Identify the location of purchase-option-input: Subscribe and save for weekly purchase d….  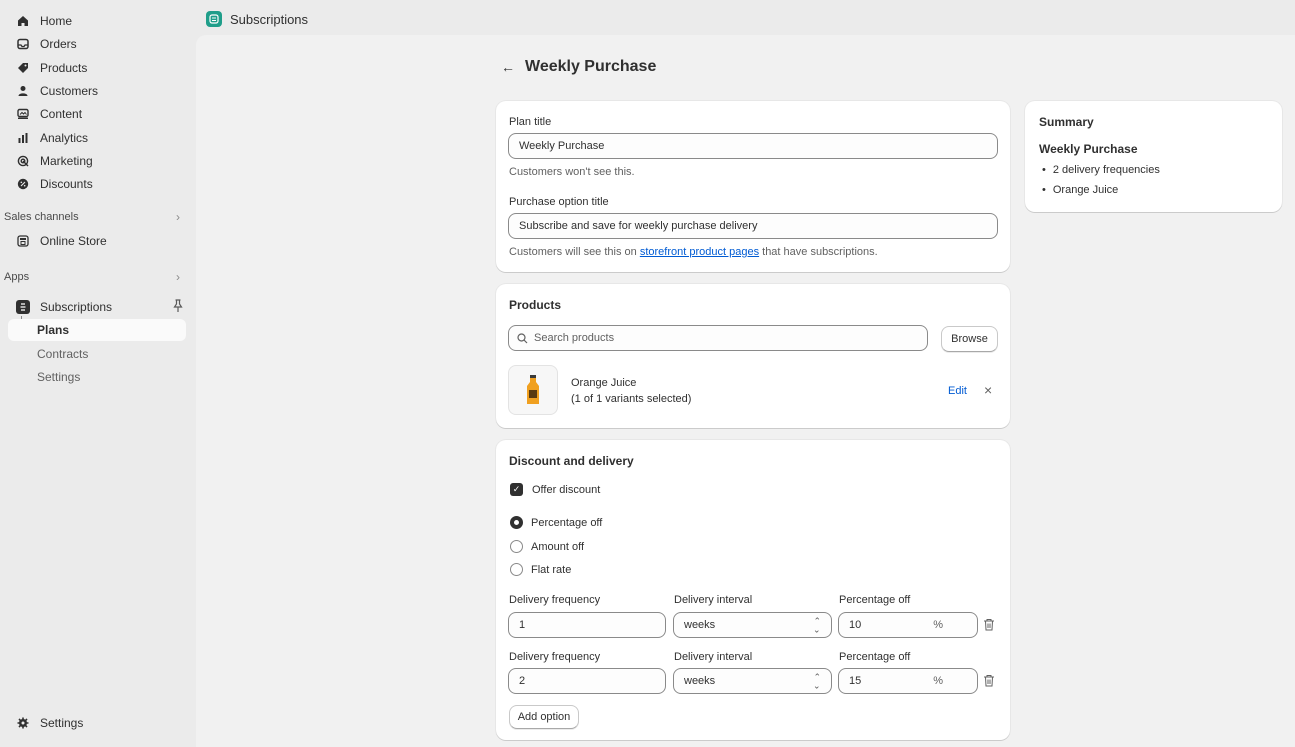
(753, 226).